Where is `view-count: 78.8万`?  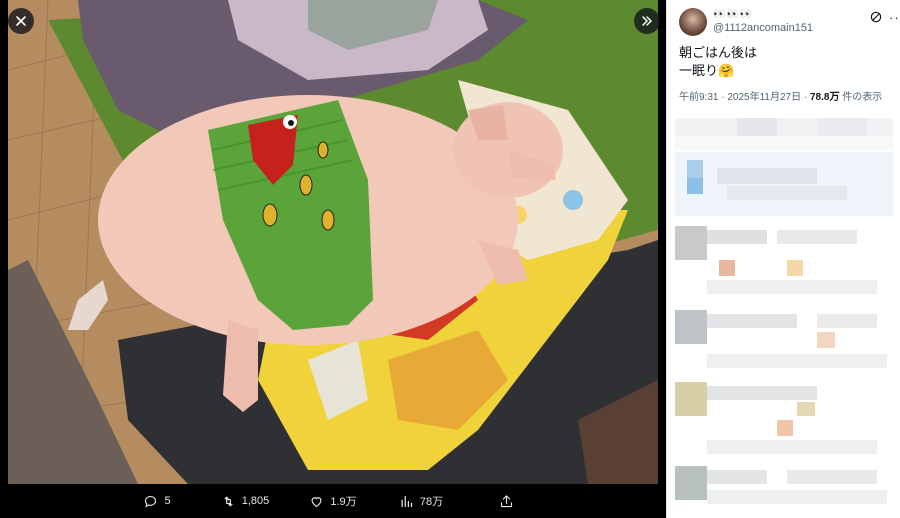 view-count: 78.8万 is located at coordinates (825, 97).